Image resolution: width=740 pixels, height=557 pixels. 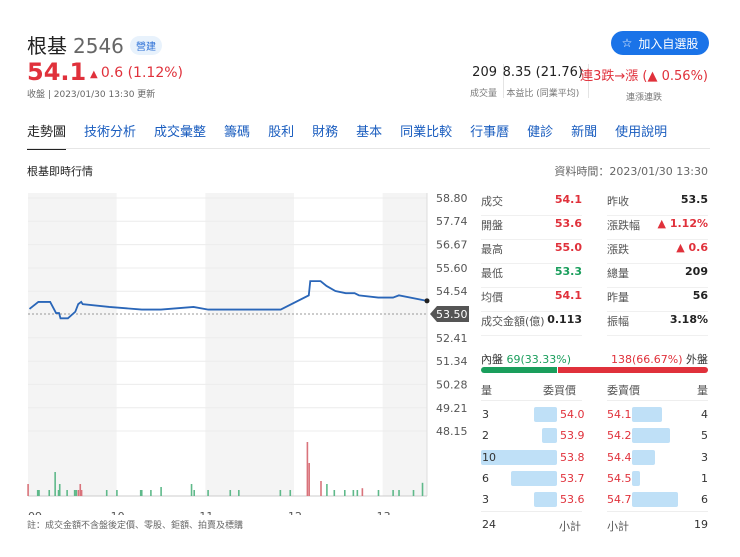 What do you see at coordinates (543, 82) in the screenshot?
I see `stat-pe: 8.35 (21.76) 本益比 (同業平均)` at bounding box center [543, 82].